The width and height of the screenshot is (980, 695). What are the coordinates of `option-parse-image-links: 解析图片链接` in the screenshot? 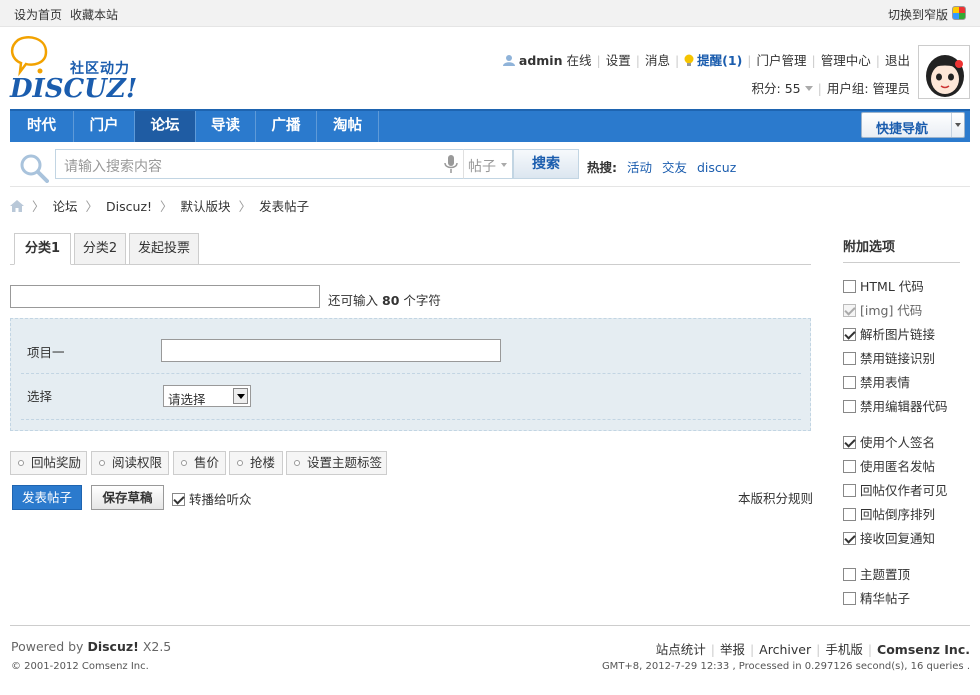 It's located at (889, 333).